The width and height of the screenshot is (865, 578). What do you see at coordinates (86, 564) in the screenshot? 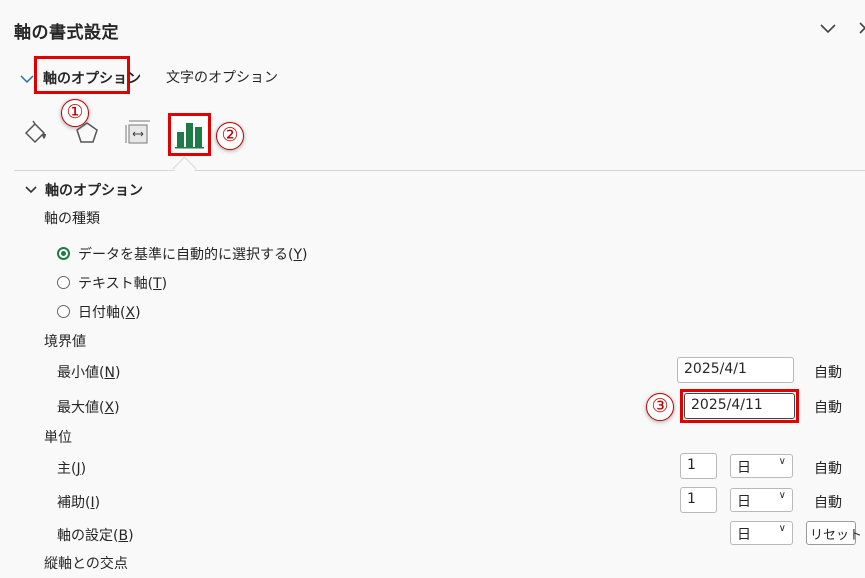
I see `vertical-axis-crosses-label: 縦軸との交点` at bounding box center [86, 564].